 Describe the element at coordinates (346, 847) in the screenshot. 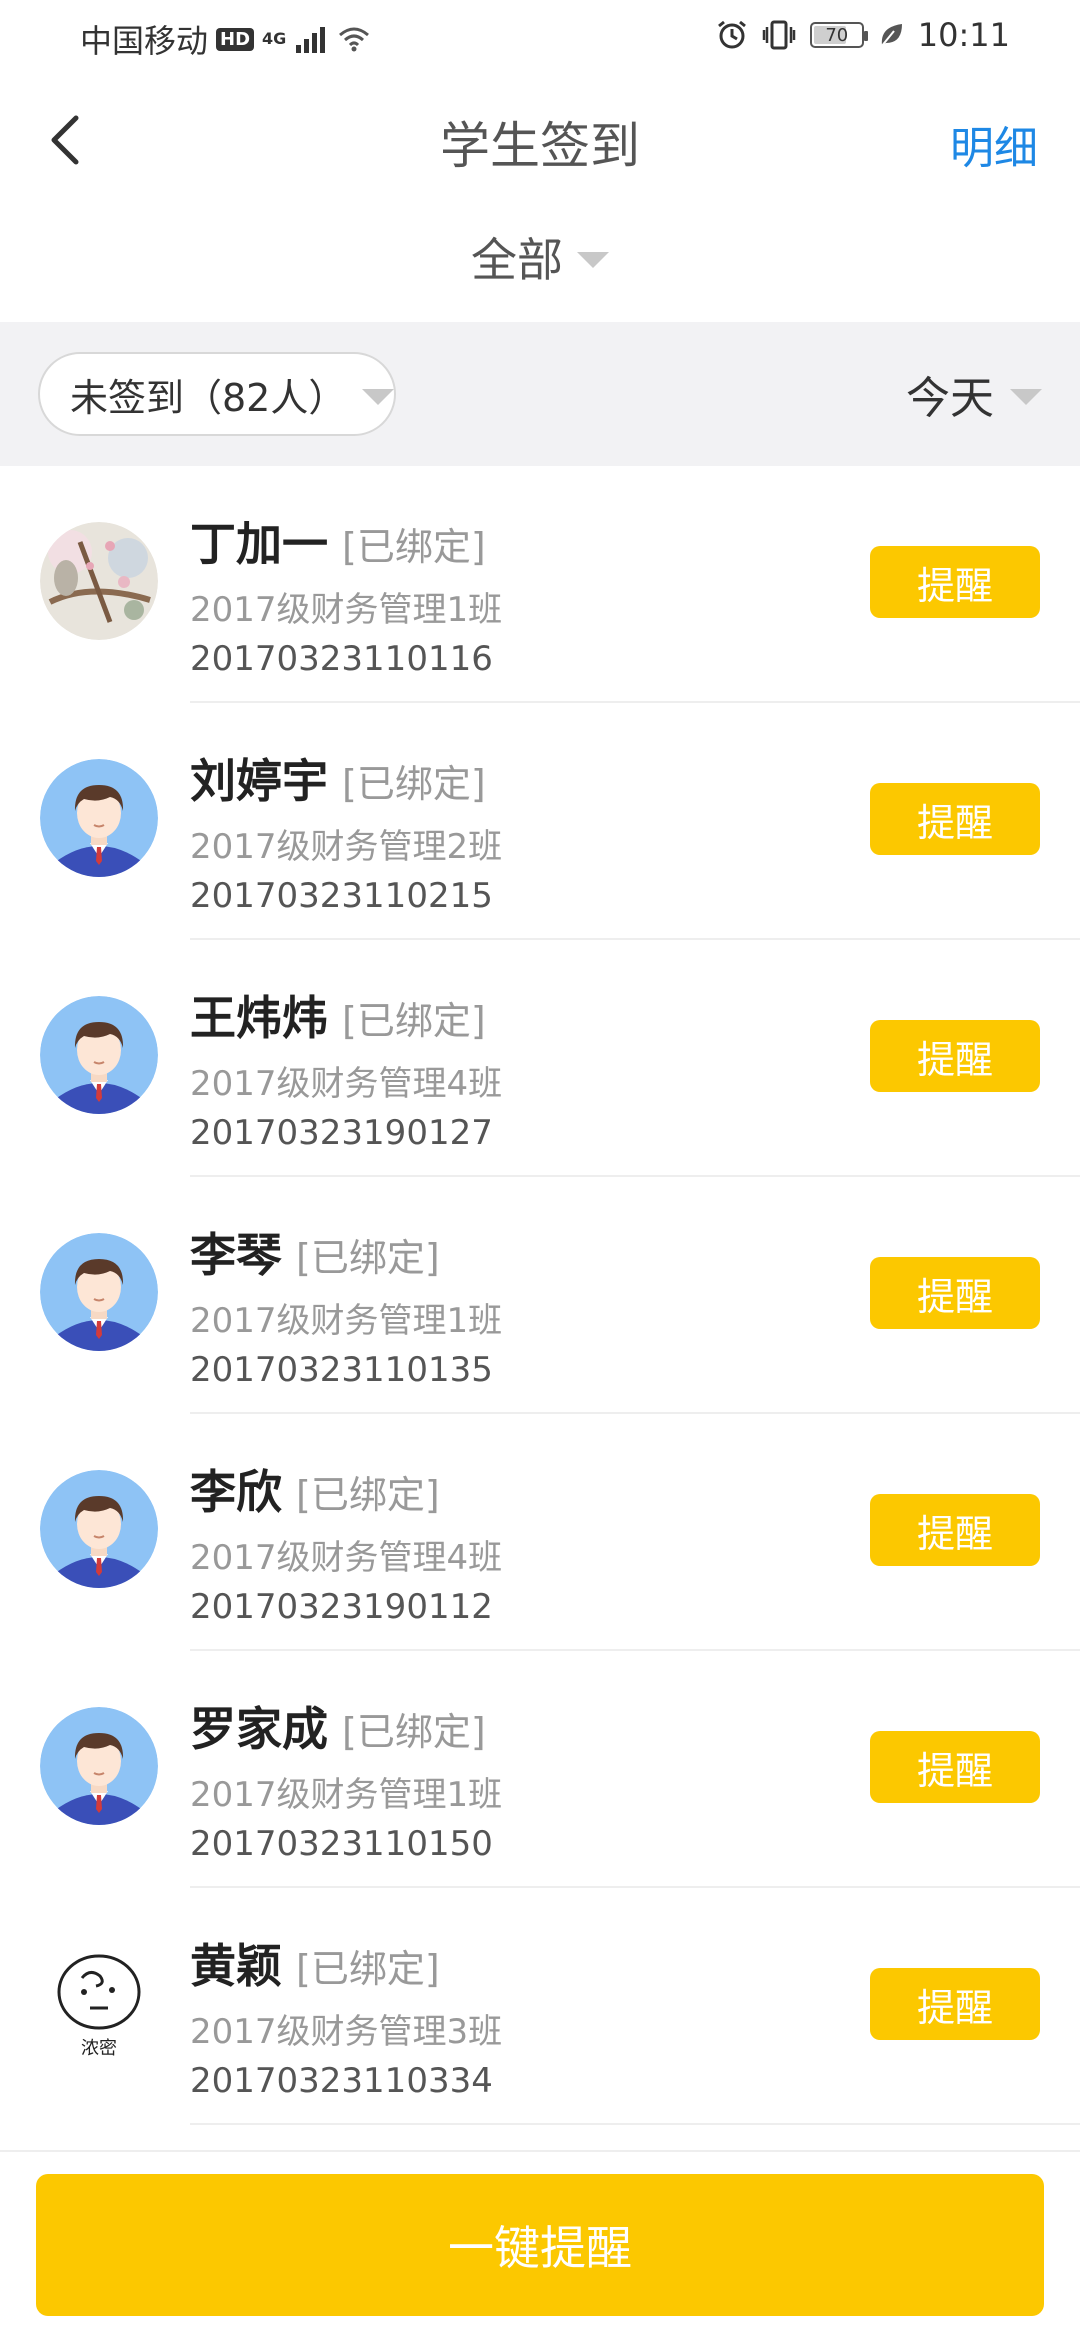

I see `student-class: 2017级财务管理2班` at that location.